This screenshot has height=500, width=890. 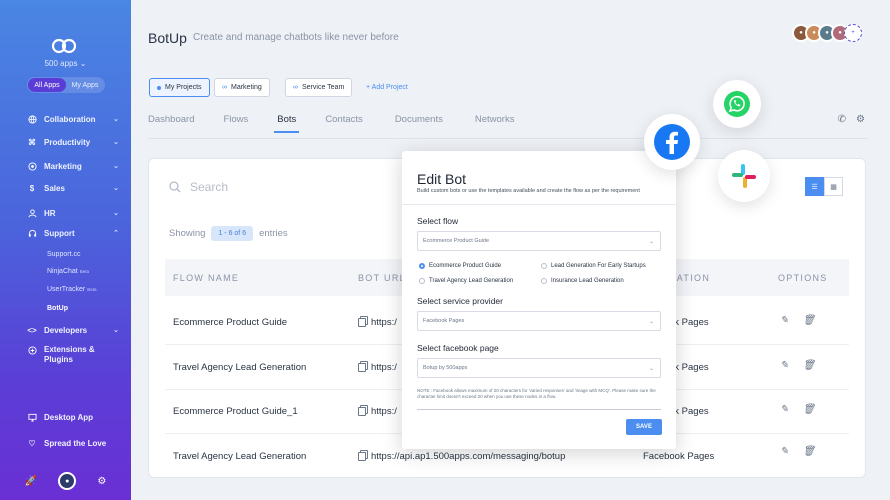 What do you see at coordinates (232, 233) in the screenshot?
I see `range-badge: 1 - 6 of 6` at bounding box center [232, 233].